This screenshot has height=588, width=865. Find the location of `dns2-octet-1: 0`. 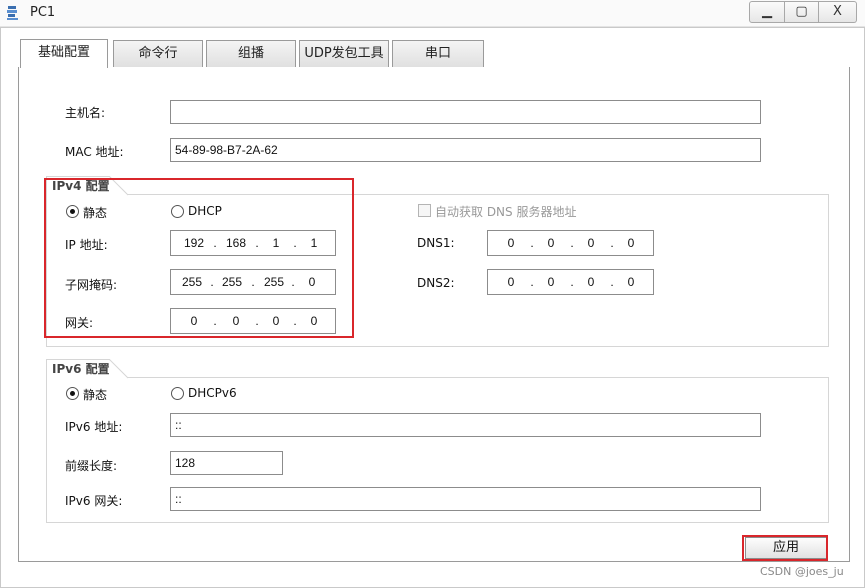

dns2-octet-1: 0 is located at coordinates (511, 282).